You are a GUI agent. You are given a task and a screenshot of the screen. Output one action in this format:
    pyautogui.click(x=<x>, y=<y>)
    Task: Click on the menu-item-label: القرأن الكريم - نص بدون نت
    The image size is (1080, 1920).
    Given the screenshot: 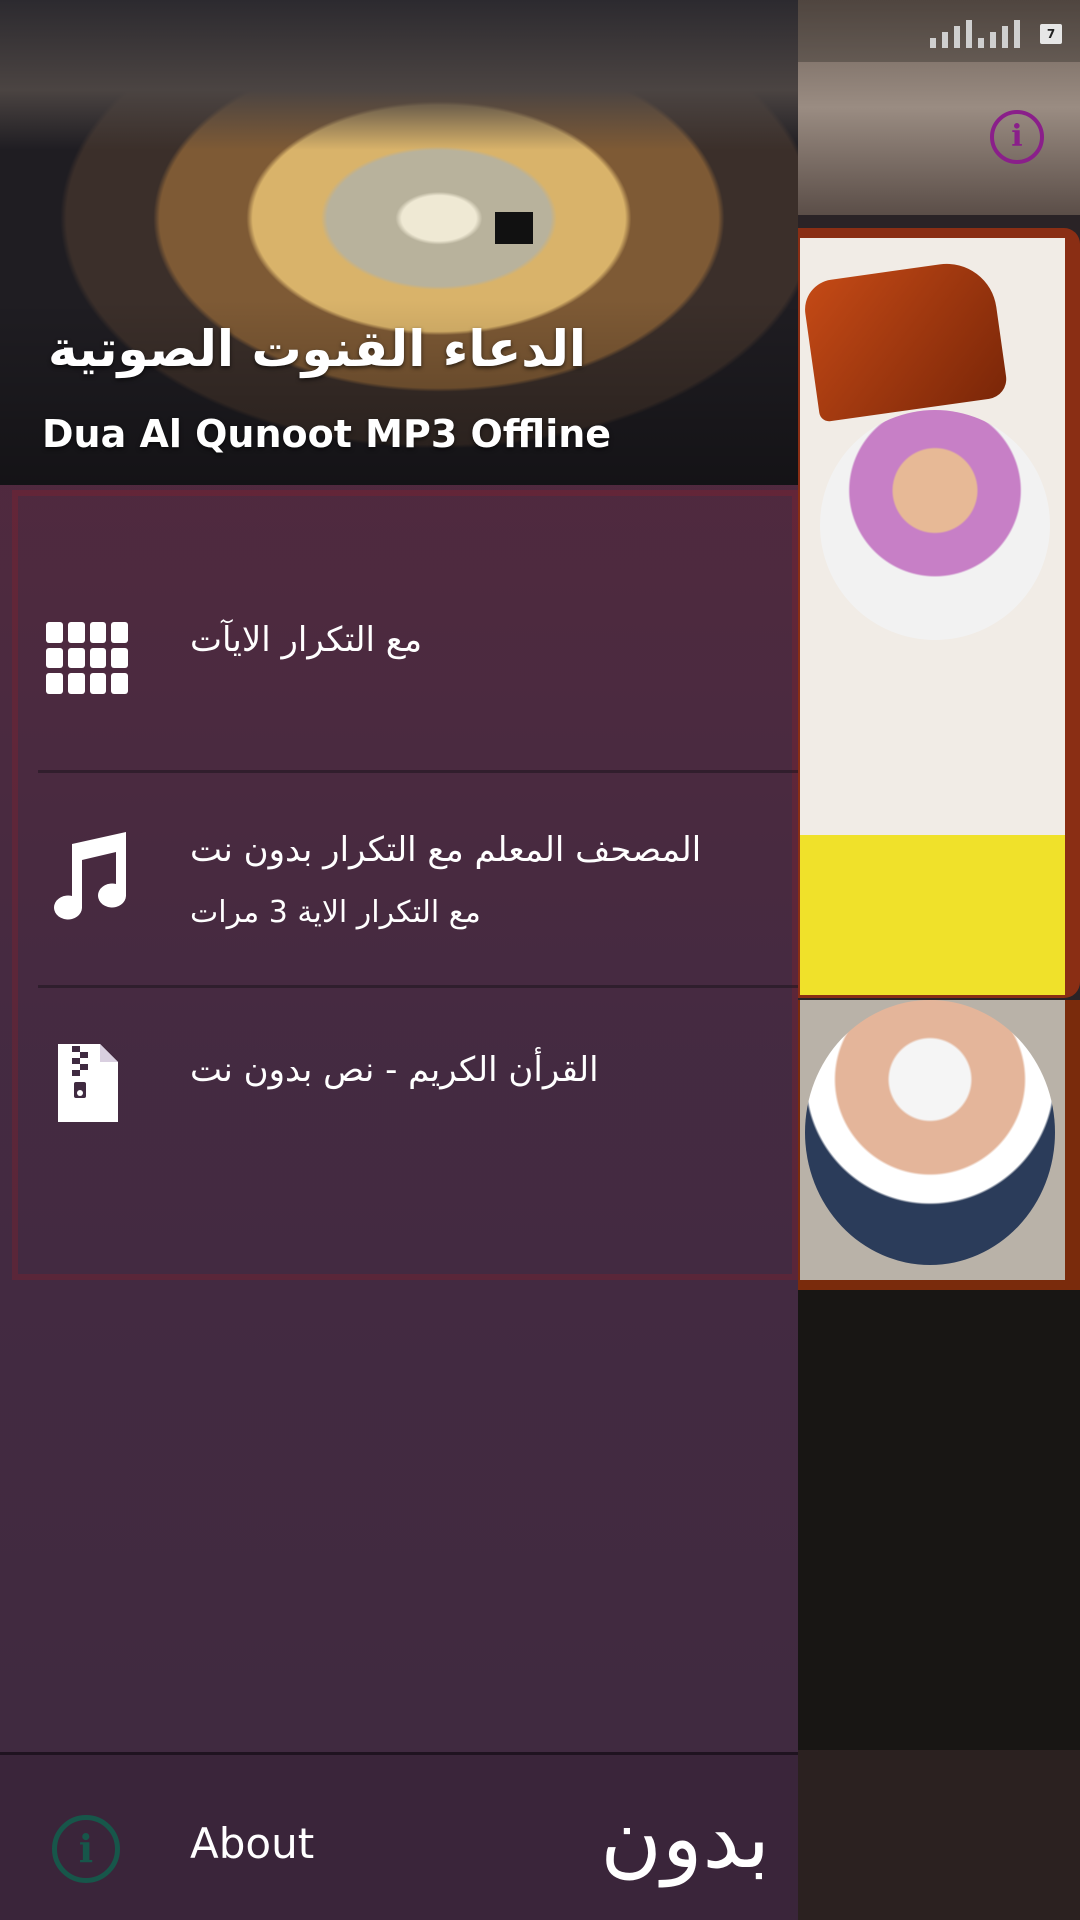 What is the action you would take?
    pyautogui.click(x=394, y=1070)
    